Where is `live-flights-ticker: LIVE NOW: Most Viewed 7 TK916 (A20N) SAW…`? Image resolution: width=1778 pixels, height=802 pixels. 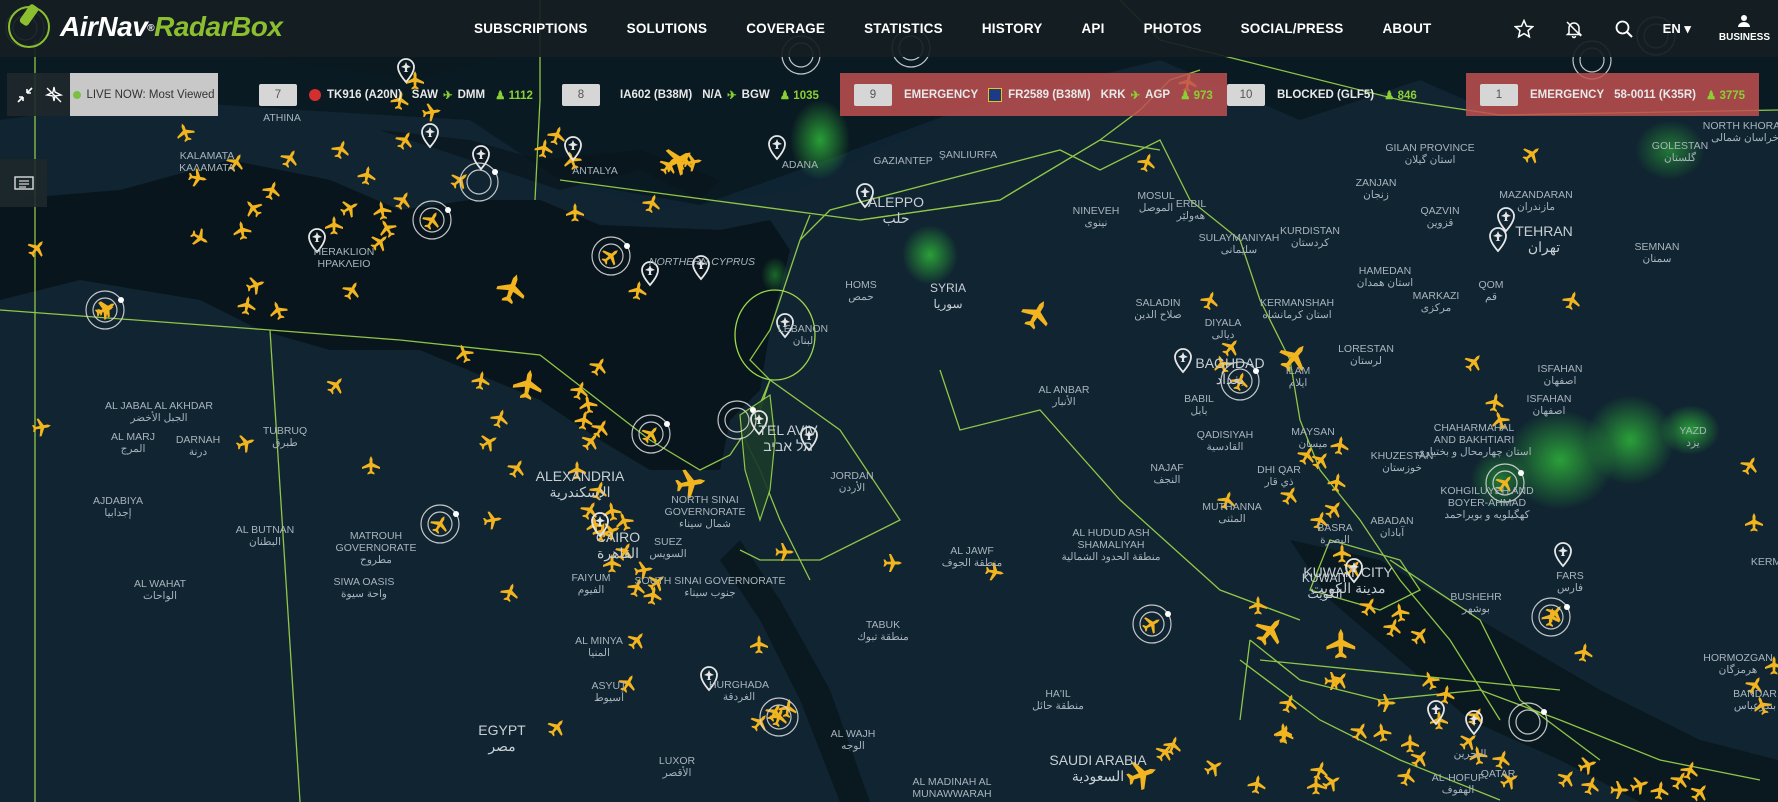
live-flights-ticker: LIVE NOW: Most Viewed 7 TK916 (A20N) SAW… is located at coordinates (889, 94).